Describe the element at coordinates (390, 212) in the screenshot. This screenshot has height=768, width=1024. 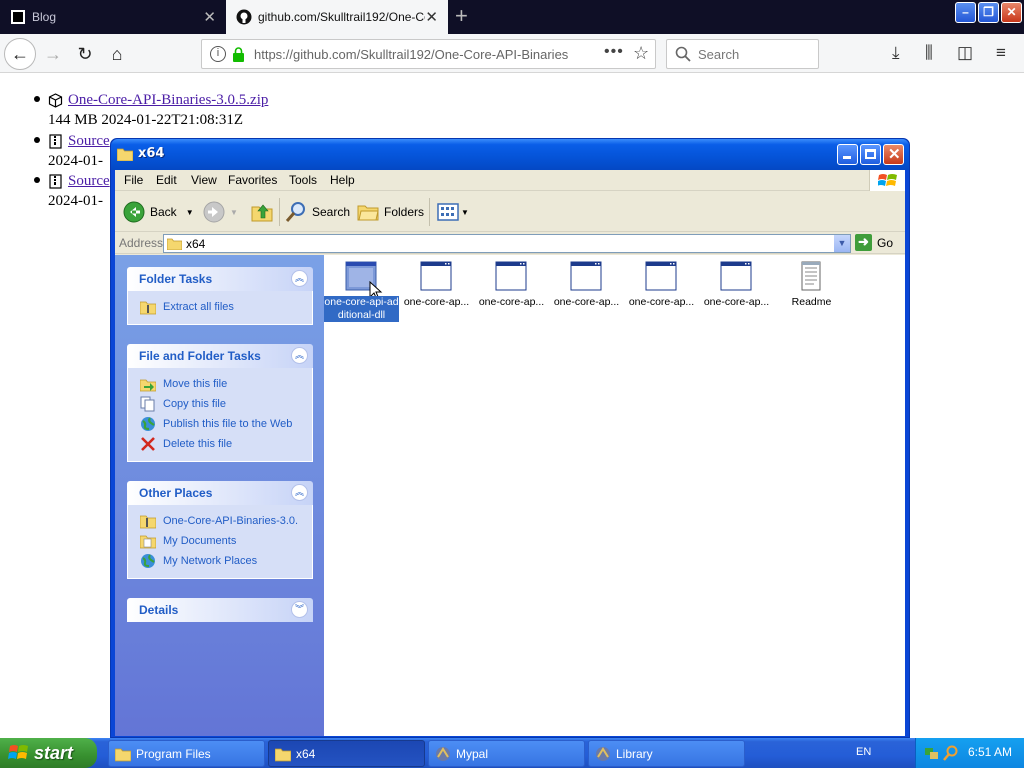
I see `folders-button: Folders` at that location.